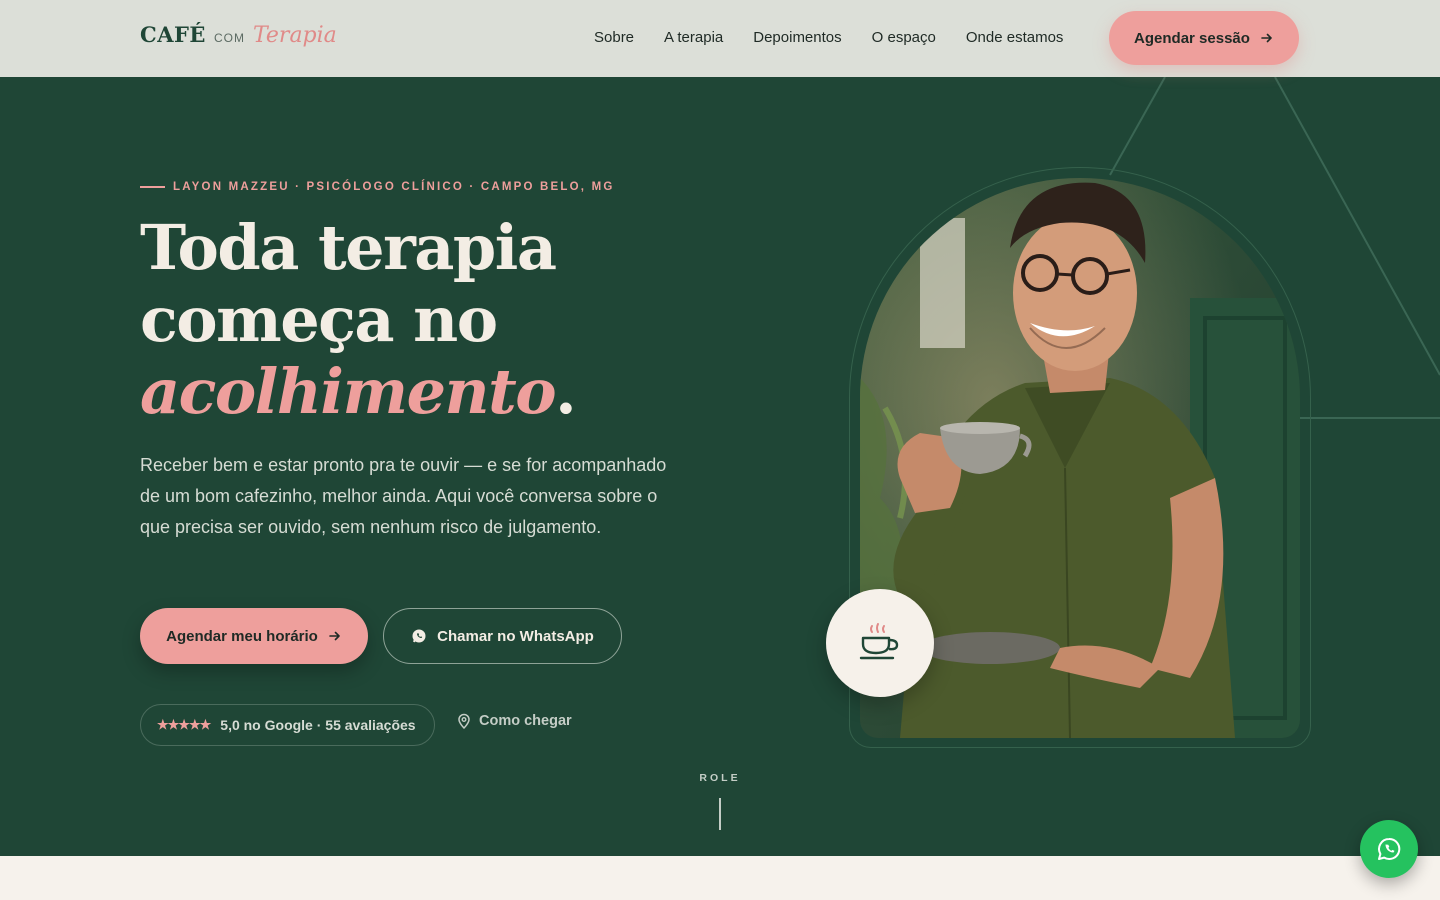 The width and height of the screenshot is (1440, 900). I want to click on star-rating-icon: ★★★★★, so click(184, 724).